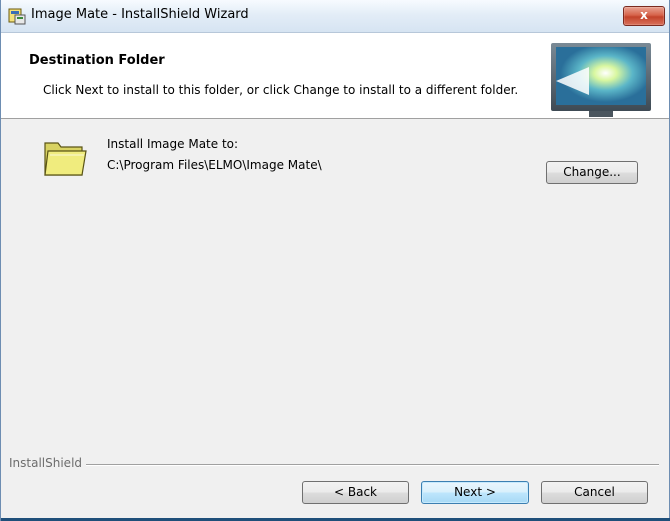 The width and height of the screenshot is (670, 521). Describe the element at coordinates (475, 492) in the screenshot. I see `next-button: Next >` at that location.